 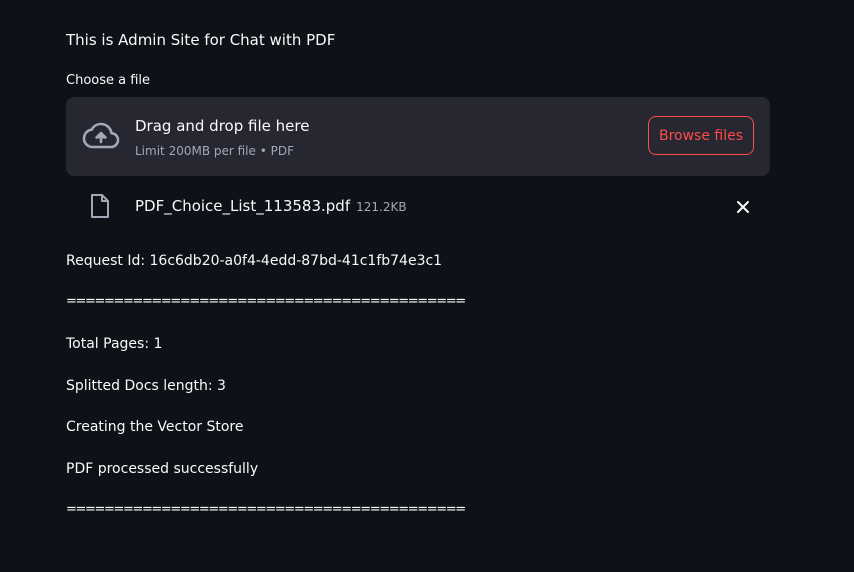 What do you see at coordinates (381, 207) in the screenshot?
I see `uploaded-file-size: 121.2KB` at bounding box center [381, 207].